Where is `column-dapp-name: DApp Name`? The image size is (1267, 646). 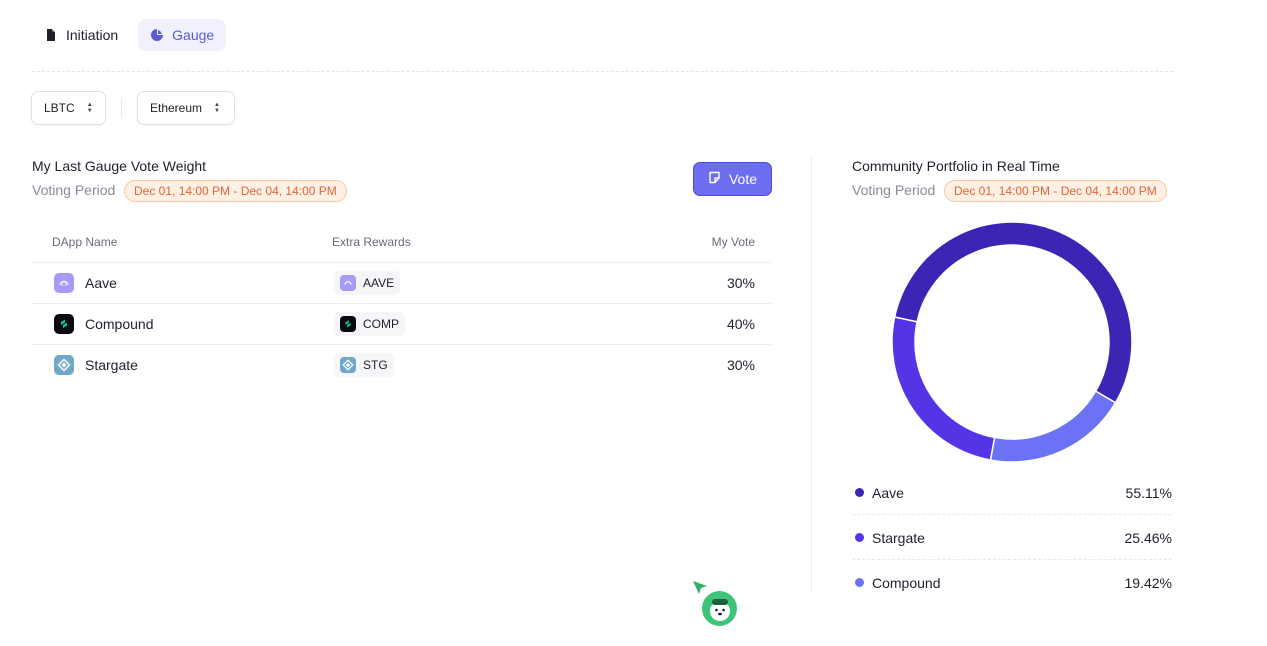 column-dapp-name: DApp Name is located at coordinates (85, 242).